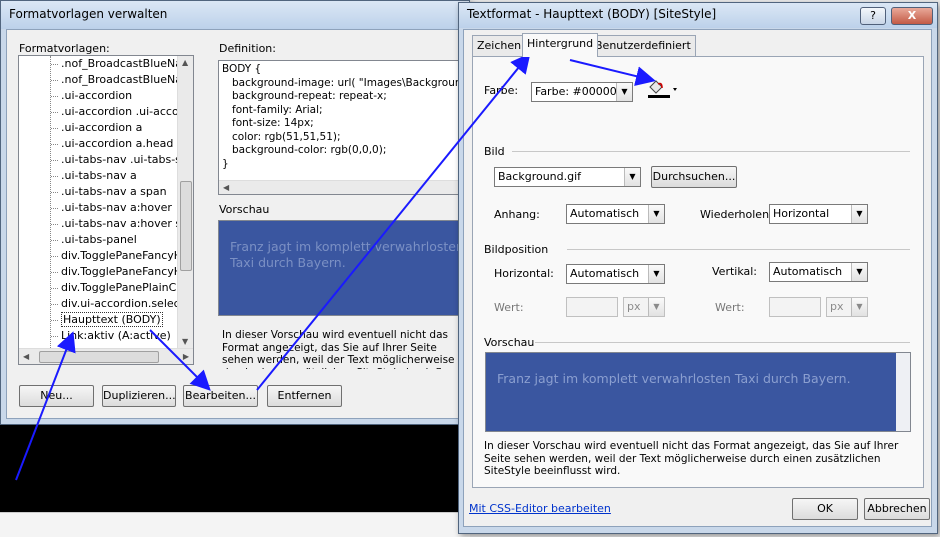 This screenshot has height=537, width=940. Describe the element at coordinates (244, 209) in the screenshot. I see `preview-label: Vorschau` at that location.